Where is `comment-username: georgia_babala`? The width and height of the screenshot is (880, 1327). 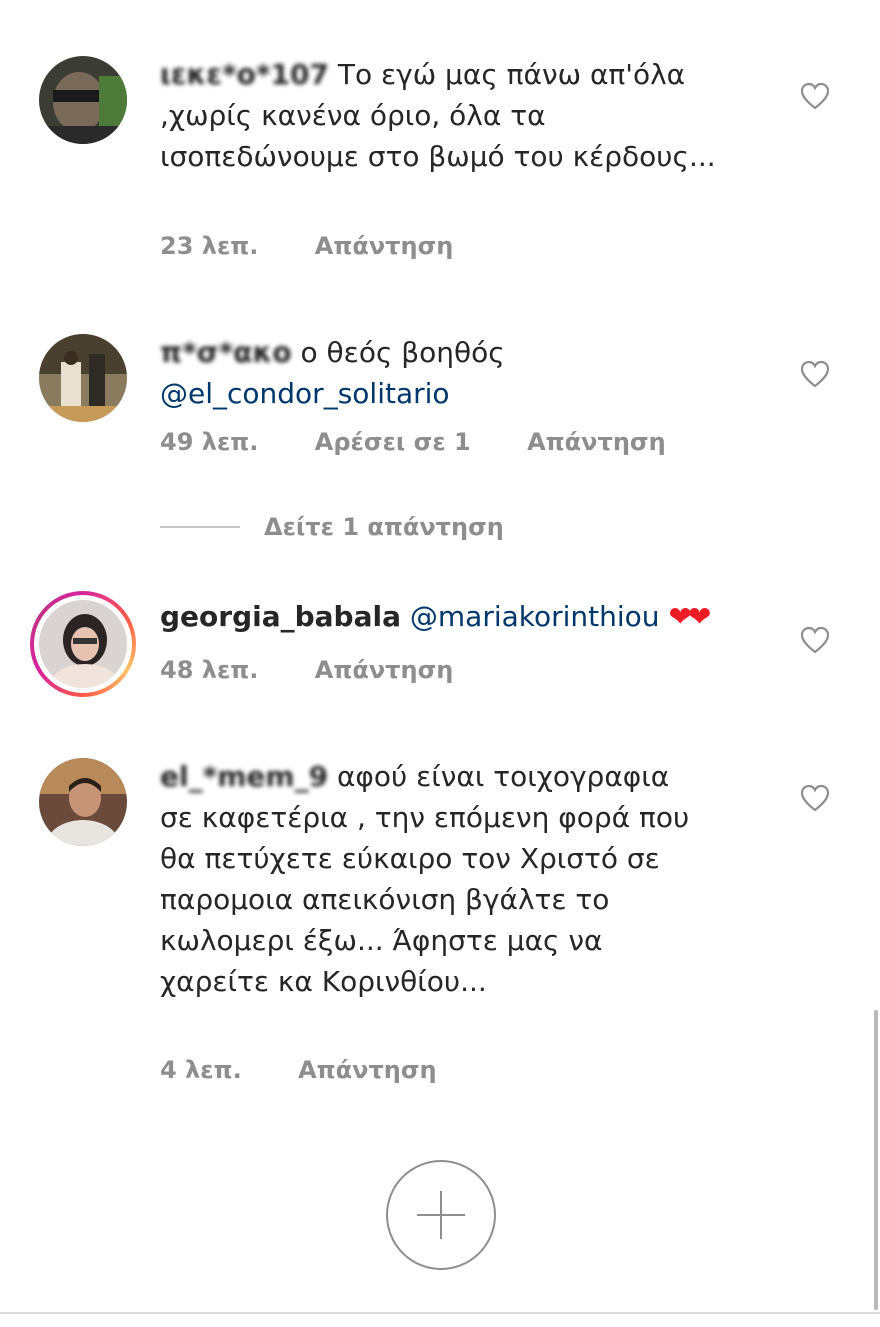
comment-username: georgia_babala is located at coordinates (280, 616).